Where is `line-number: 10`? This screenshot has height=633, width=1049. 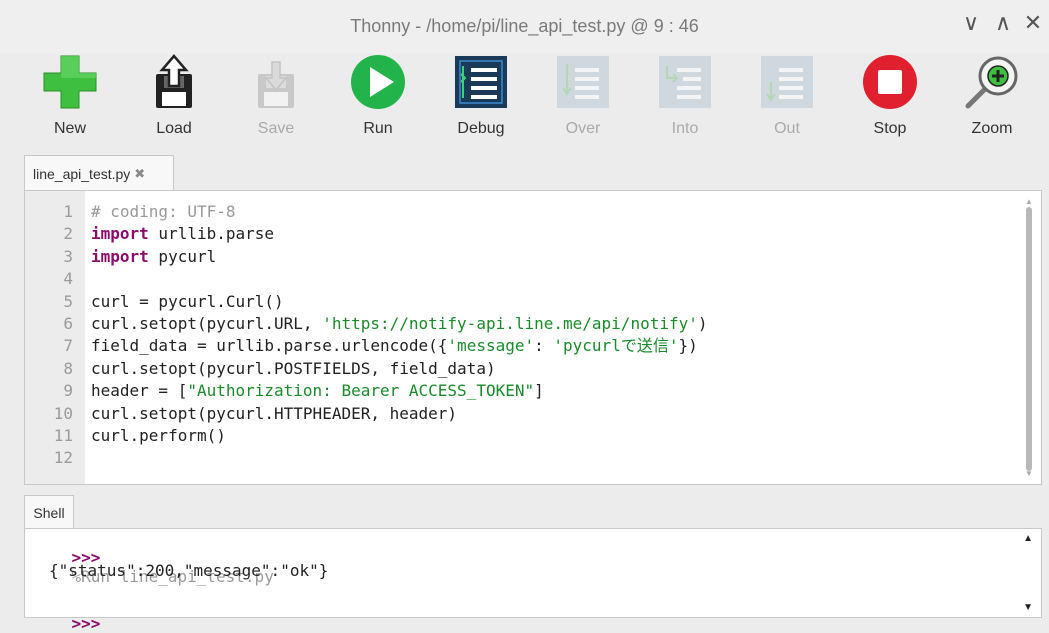
line-number: 10 is located at coordinates (63, 413).